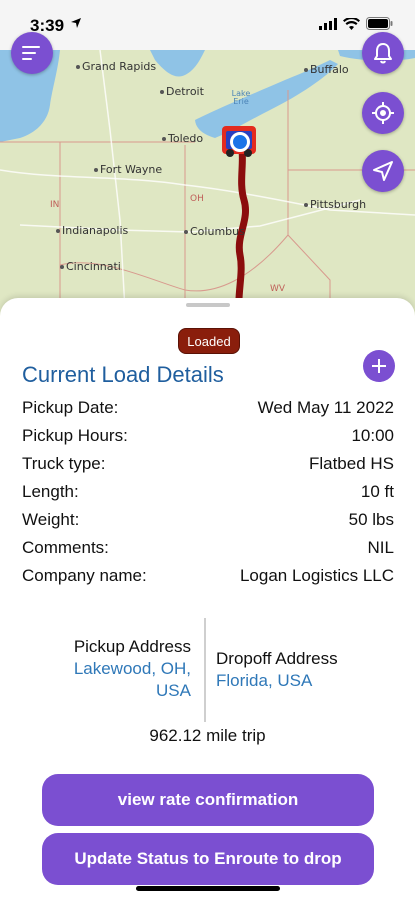 The image size is (415, 900). Describe the element at coordinates (316, 575) in the screenshot. I see `detail-value: Logan Logistics LLC` at that location.